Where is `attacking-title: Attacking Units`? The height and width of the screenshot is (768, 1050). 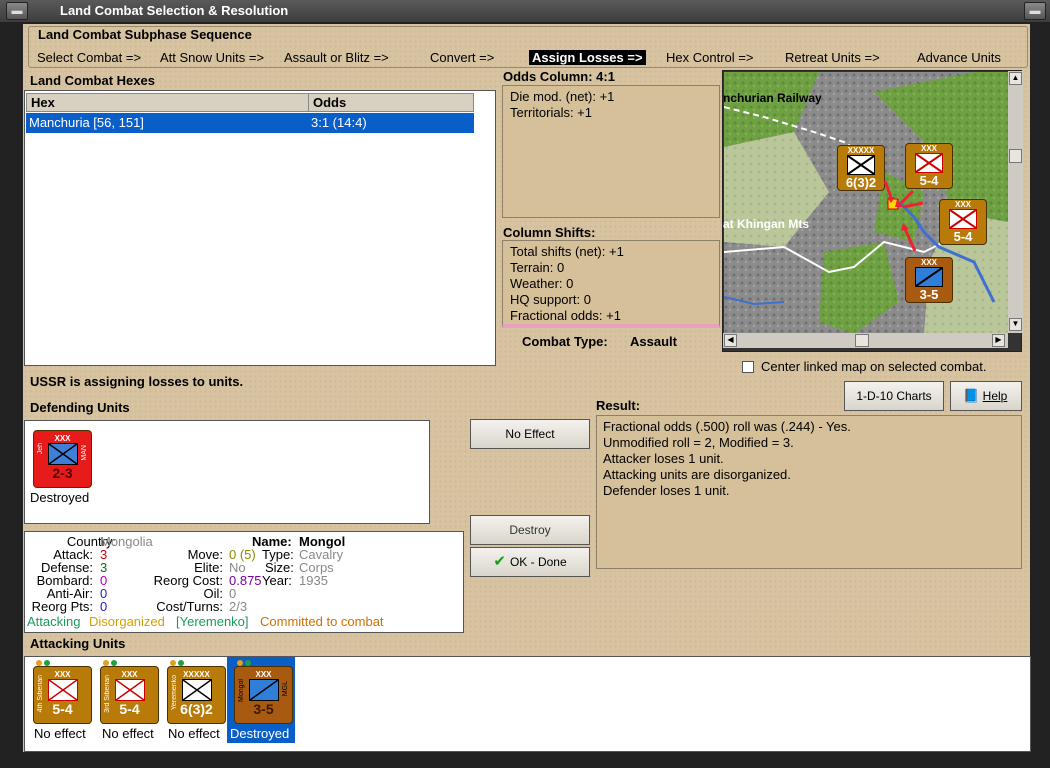
attacking-title: Attacking Units is located at coordinates (78, 643).